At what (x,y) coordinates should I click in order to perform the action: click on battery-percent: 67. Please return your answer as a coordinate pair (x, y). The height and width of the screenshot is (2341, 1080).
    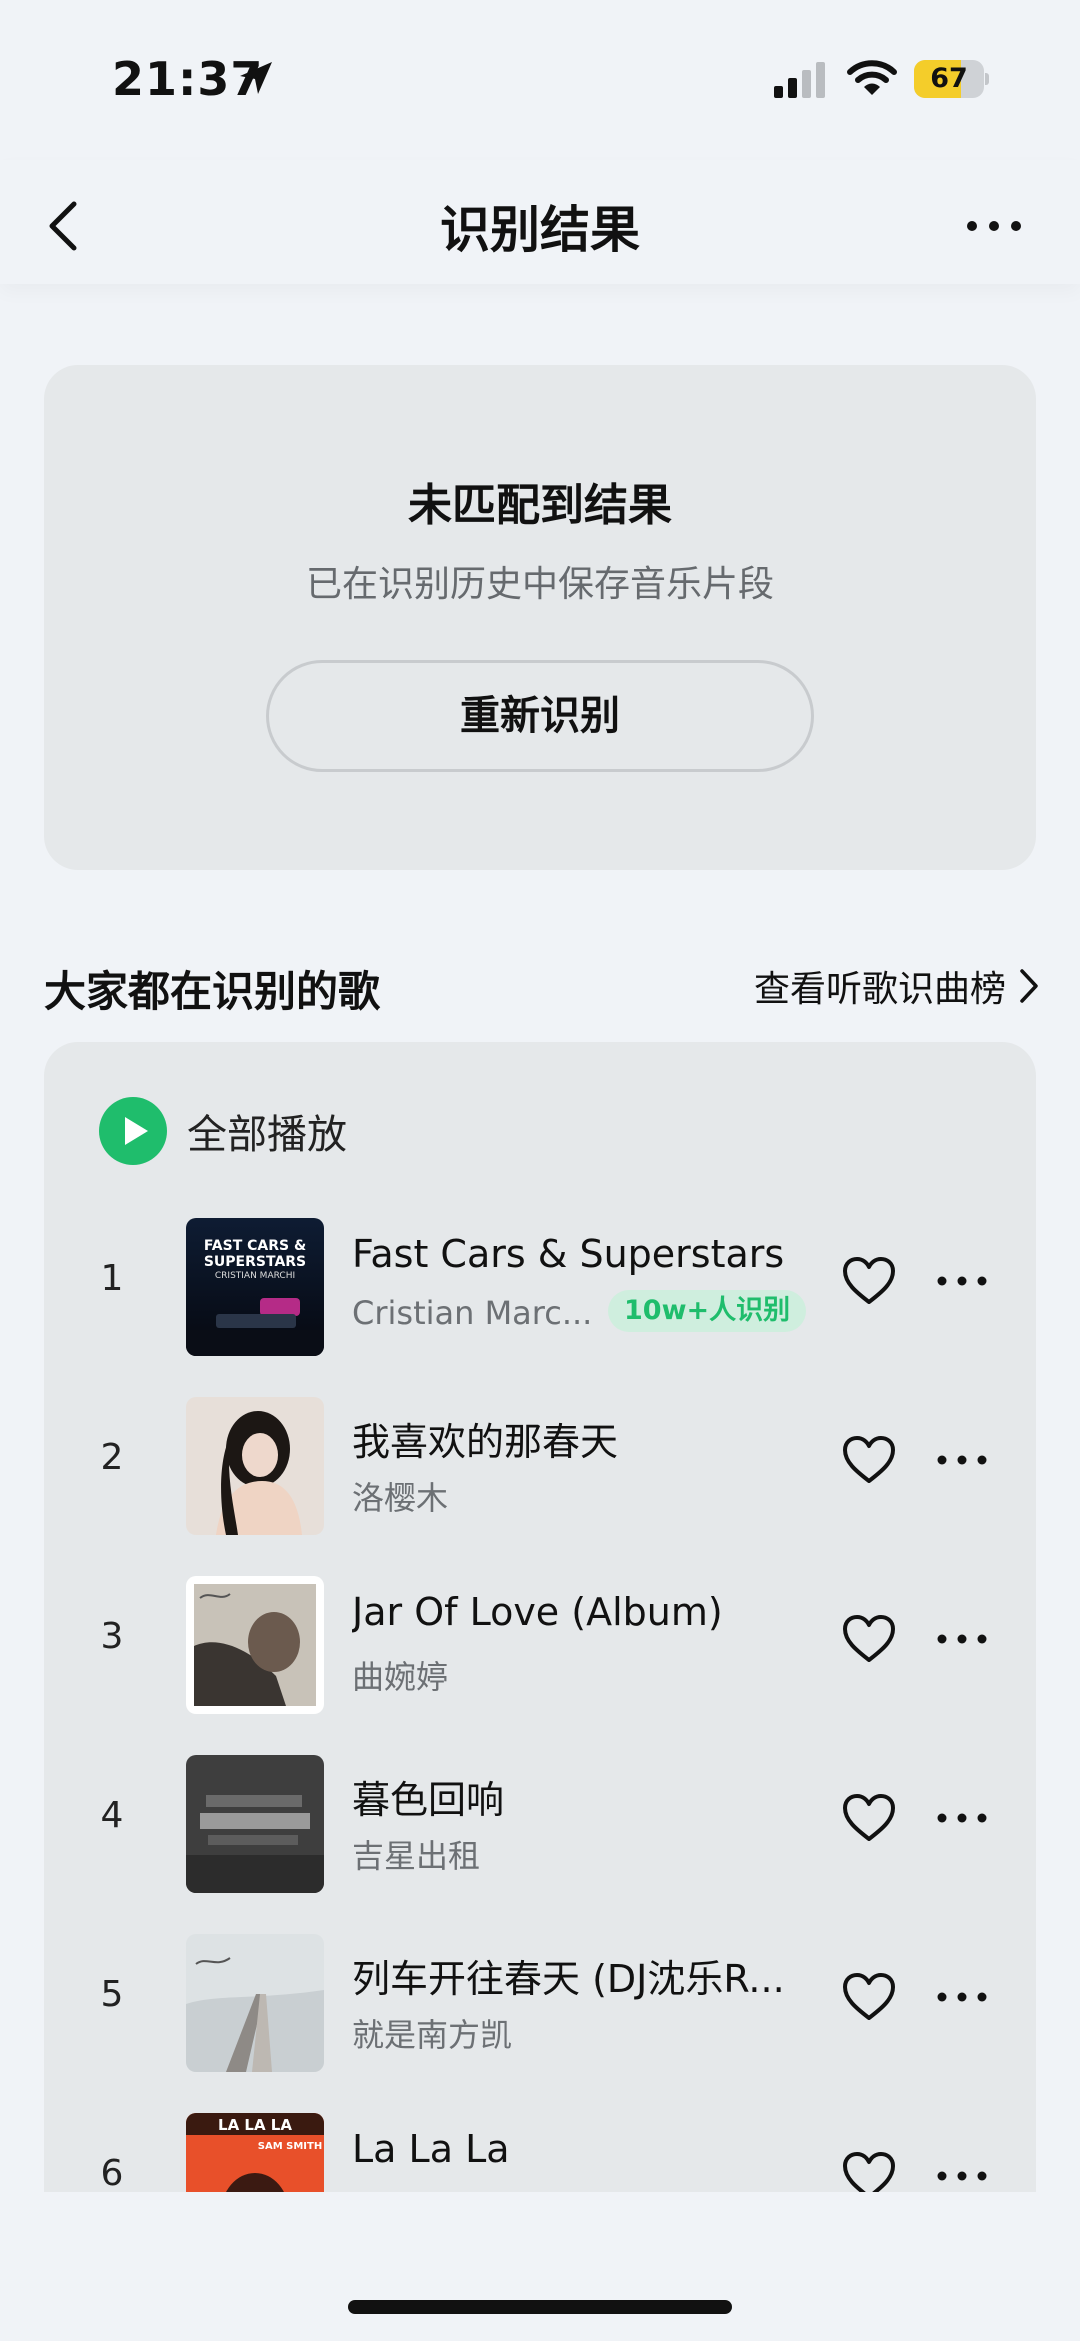
    Looking at the image, I should click on (949, 78).